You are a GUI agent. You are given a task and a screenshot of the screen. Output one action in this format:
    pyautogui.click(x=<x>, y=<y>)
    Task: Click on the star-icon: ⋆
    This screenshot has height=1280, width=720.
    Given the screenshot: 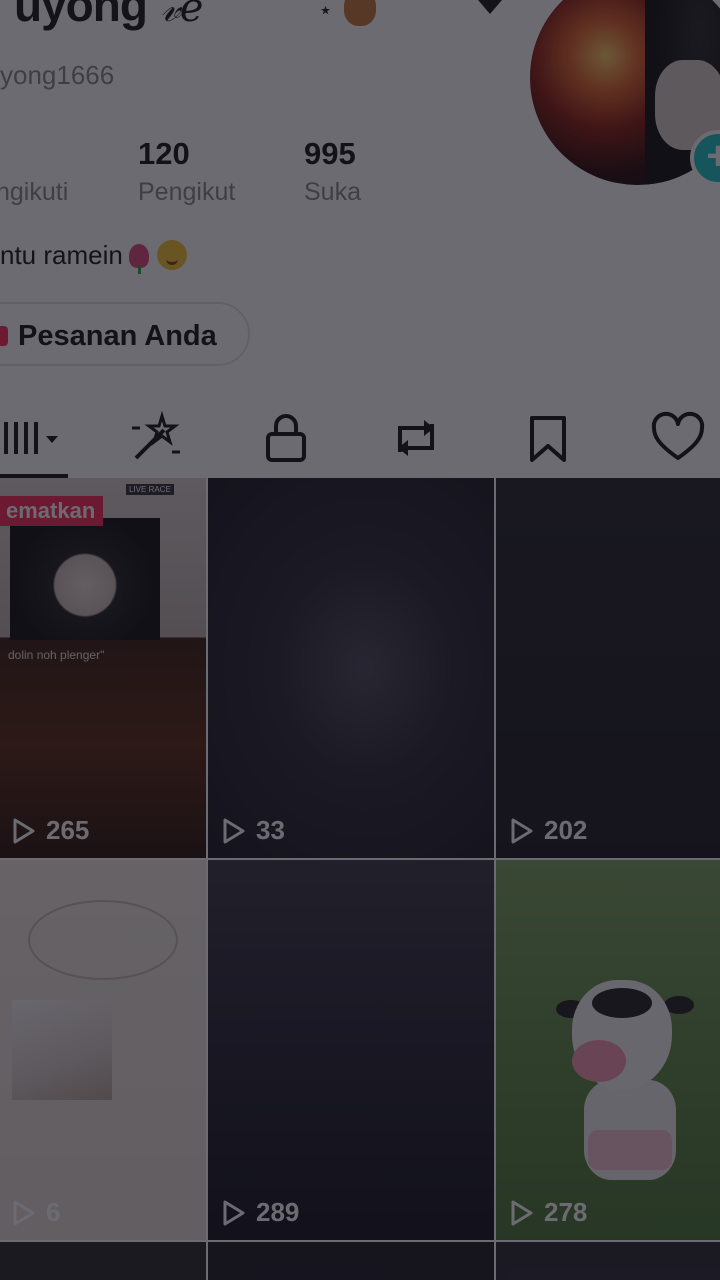 What is the action you would take?
    pyautogui.click(x=326, y=12)
    